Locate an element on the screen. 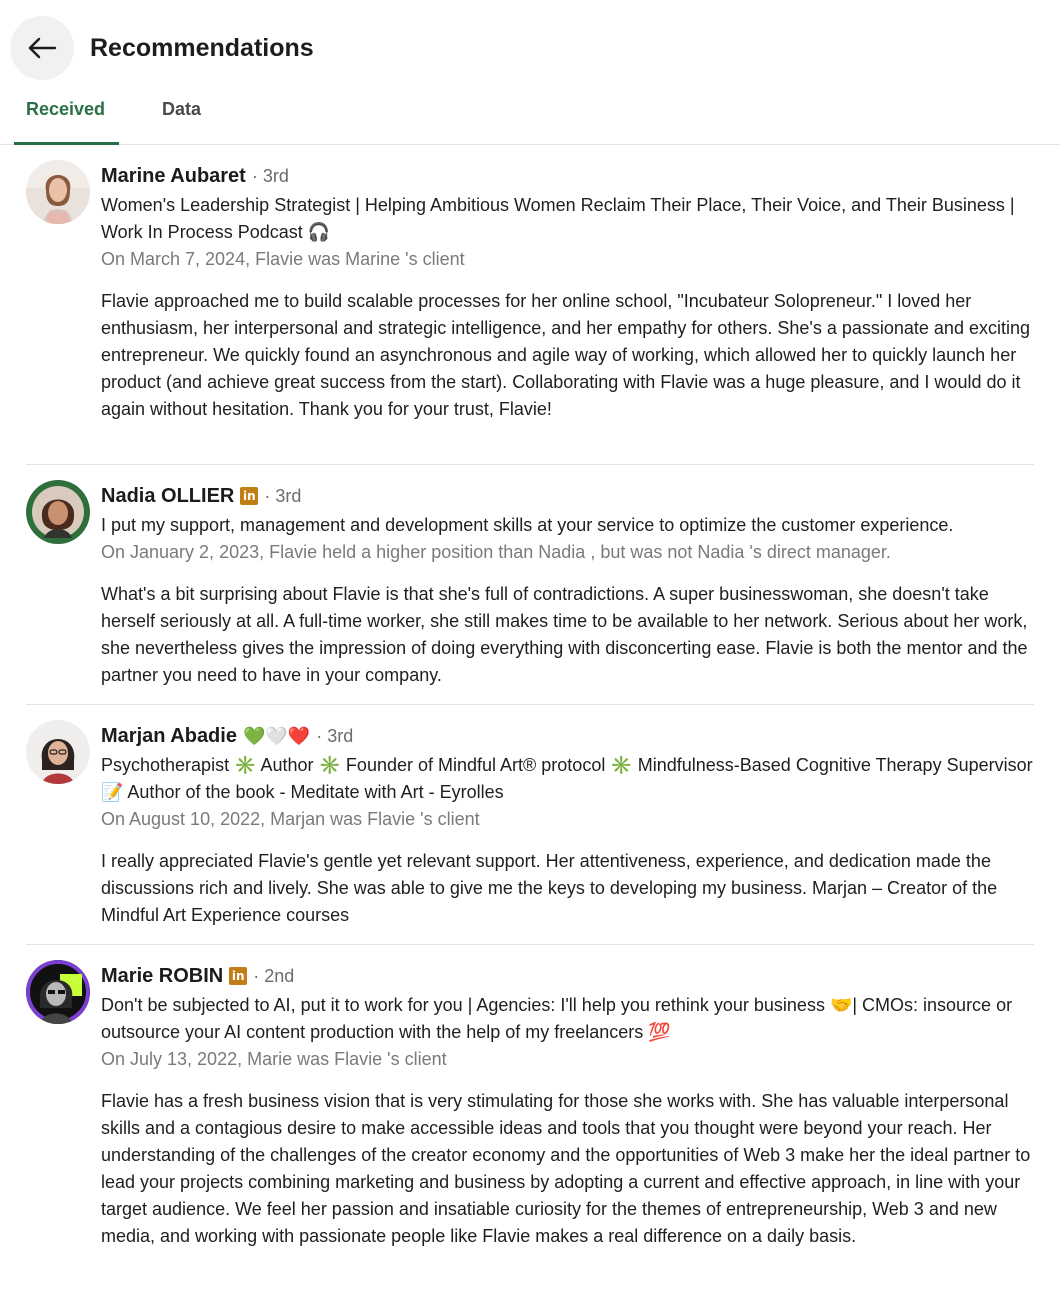 The width and height of the screenshot is (1060, 1290). name-row: Marie ROBIN in · 2nd is located at coordinates (568, 976).